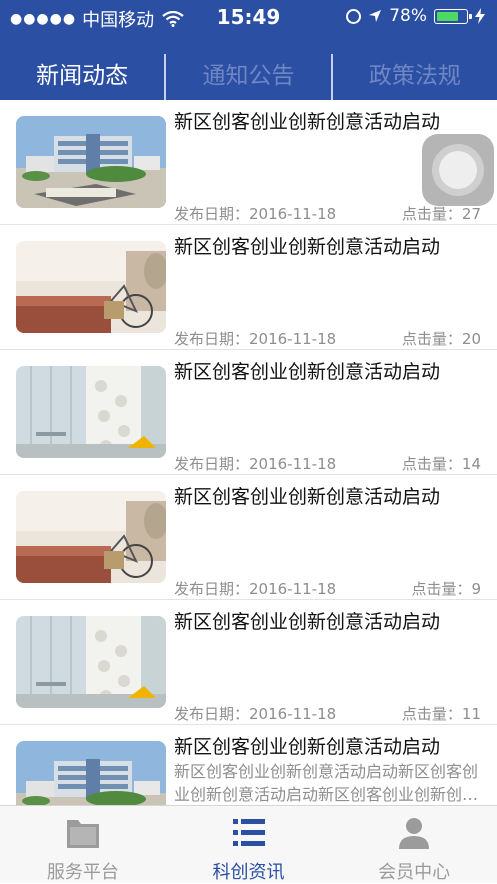 This screenshot has width=497, height=884. I want to click on nav-member-center: 会员中心, so click(414, 844).